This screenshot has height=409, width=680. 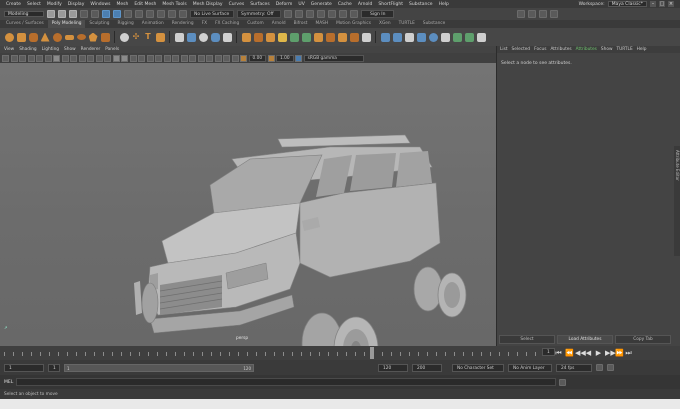 I want to click on combine-icon, so click(x=179, y=37).